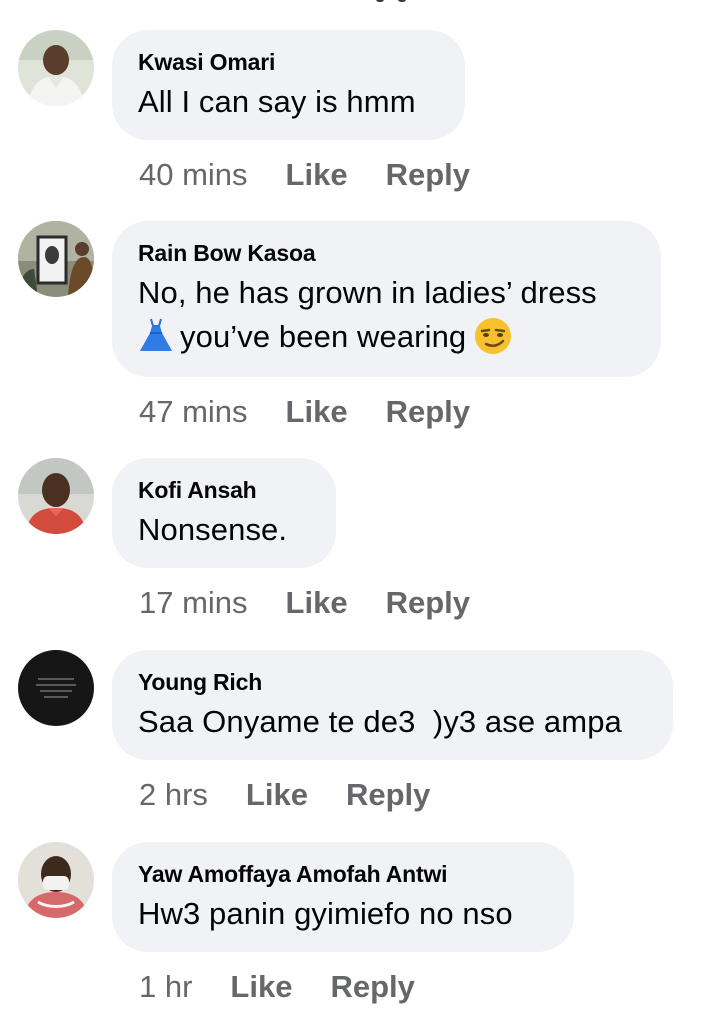 This screenshot has height=1022, width=720. Describe the element at coordinates (325, 913) in the screenshot. I see `comment-text: Hw3 panin gyimiefo no nso` at that location.